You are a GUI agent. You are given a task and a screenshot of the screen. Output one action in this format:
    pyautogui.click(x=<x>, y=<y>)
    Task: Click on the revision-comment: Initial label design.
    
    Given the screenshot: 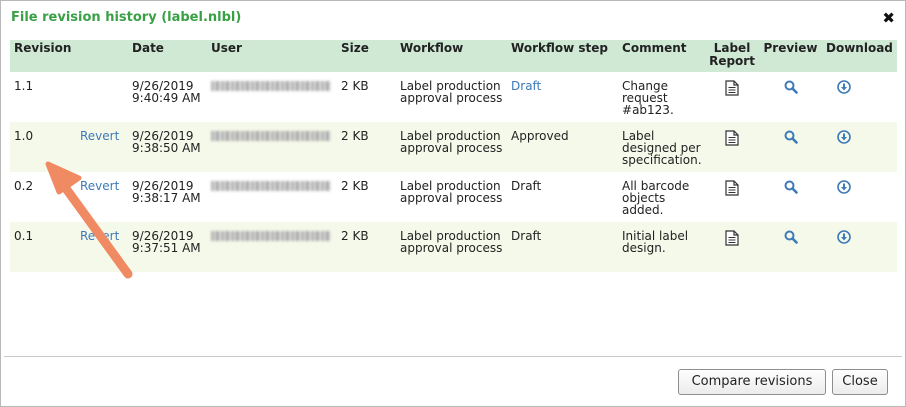 What is the action you would take?
    pyautogui.click(x=662, y=247)
    